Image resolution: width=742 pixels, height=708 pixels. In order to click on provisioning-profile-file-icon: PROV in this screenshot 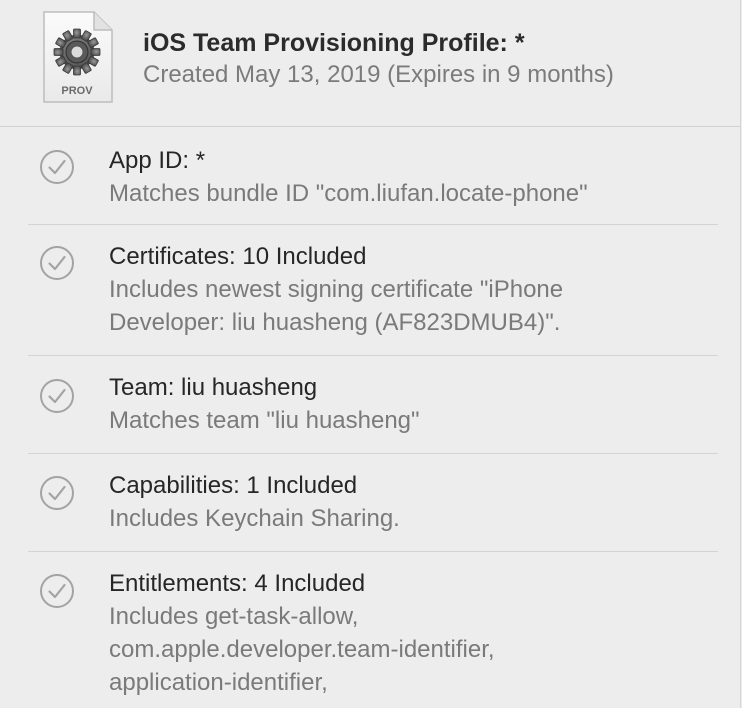, I will do `click(78, 57)`.